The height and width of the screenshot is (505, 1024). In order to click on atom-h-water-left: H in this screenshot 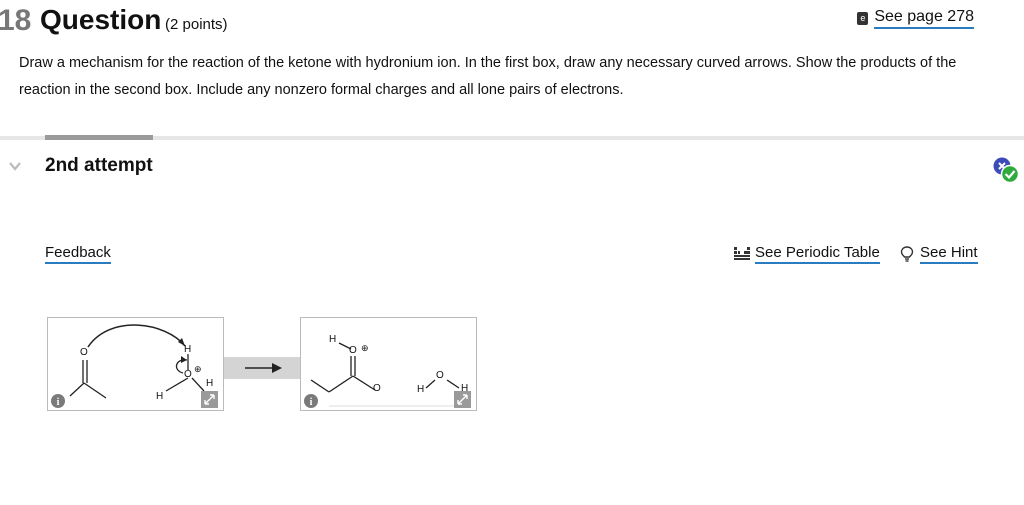, I will do `click(421, 389)`.